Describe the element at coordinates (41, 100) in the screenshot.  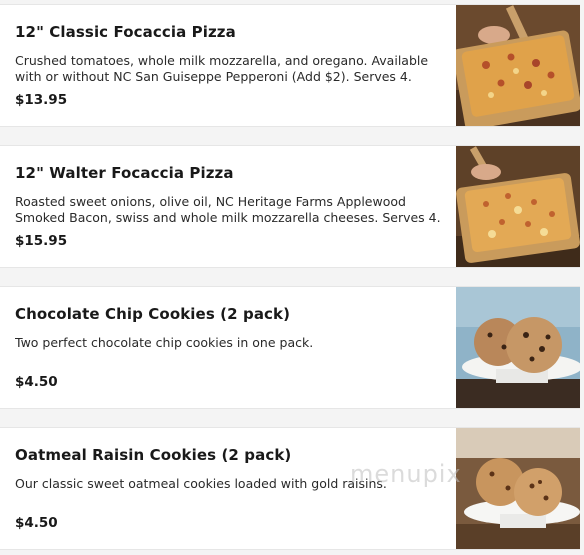
I see `menu-item-price: $13.95` at that location.